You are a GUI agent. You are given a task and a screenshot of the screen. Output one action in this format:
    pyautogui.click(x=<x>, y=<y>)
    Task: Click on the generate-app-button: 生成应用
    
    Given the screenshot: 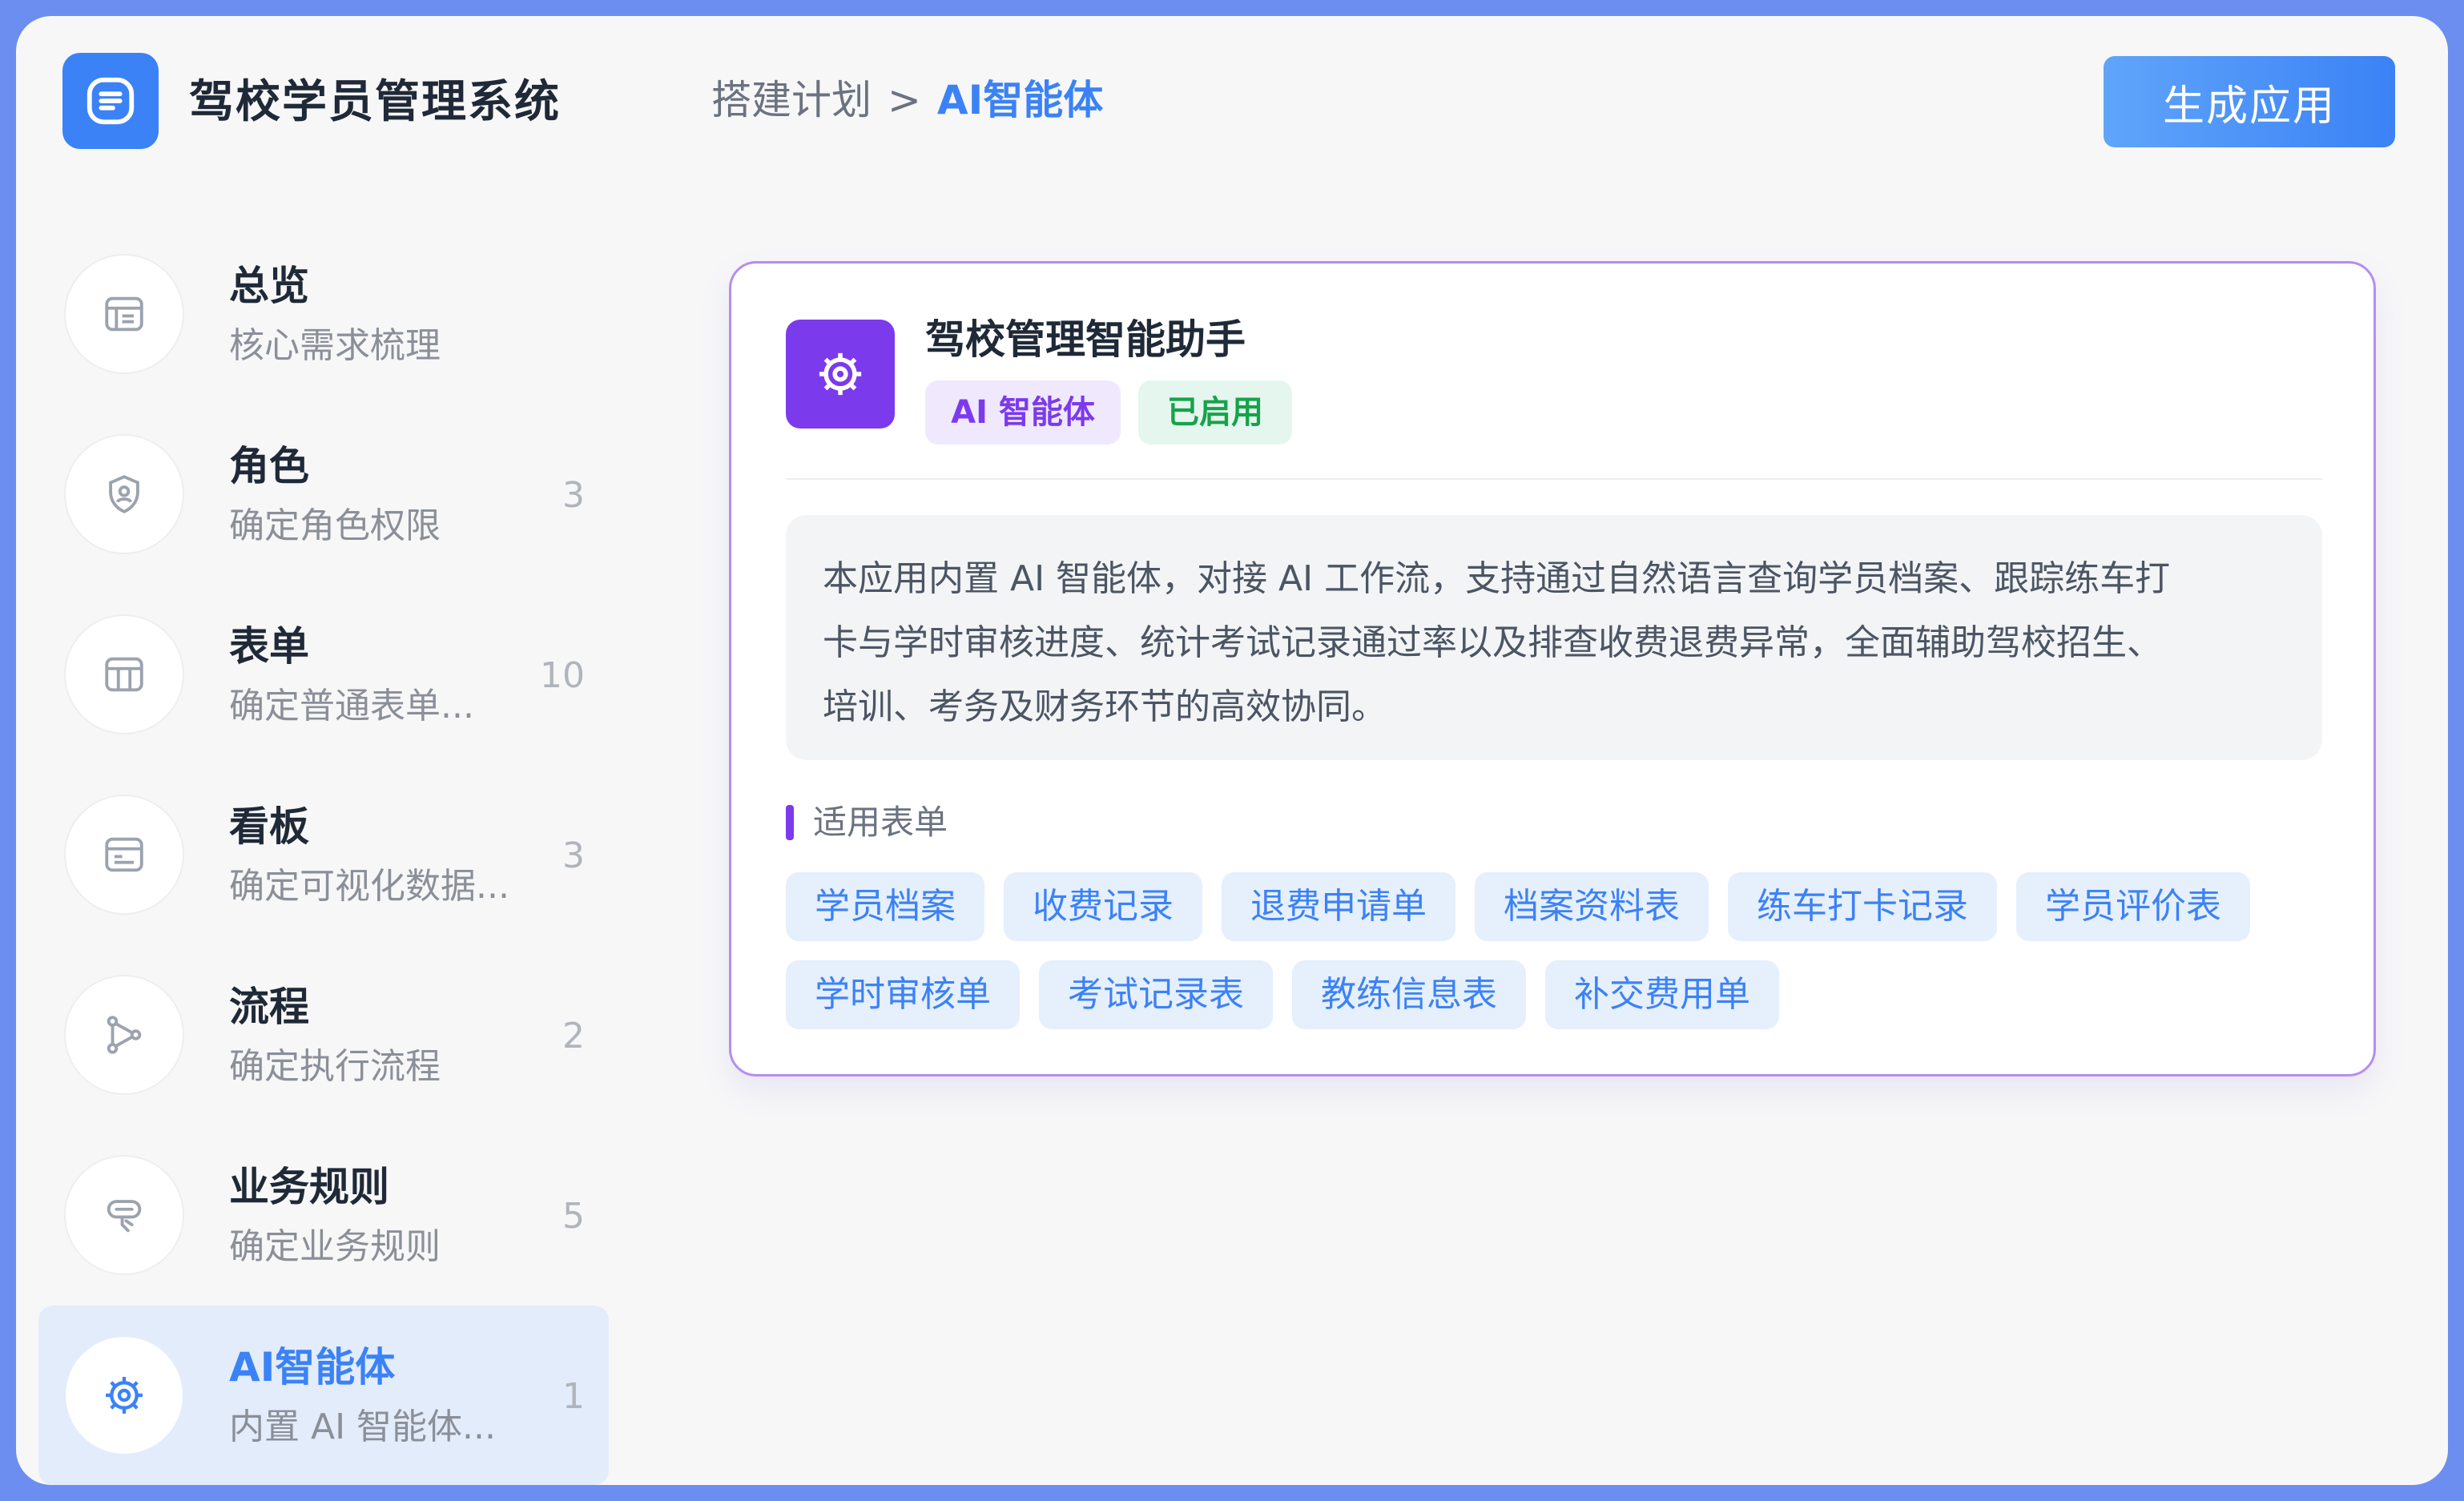 What is the action you would take?
    pyautogui.click(x=2249, y=101)
    